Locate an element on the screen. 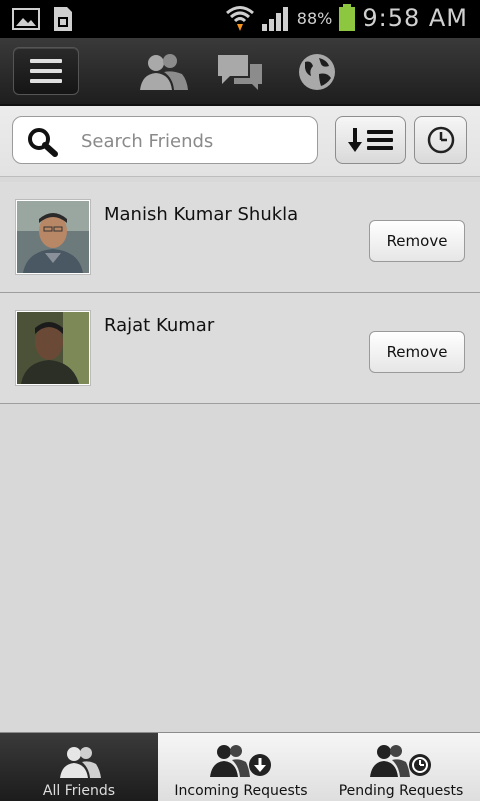 The width and height of the screenshot is (480, 801). incoming-requests-icon is located at coordinates (240, 761).